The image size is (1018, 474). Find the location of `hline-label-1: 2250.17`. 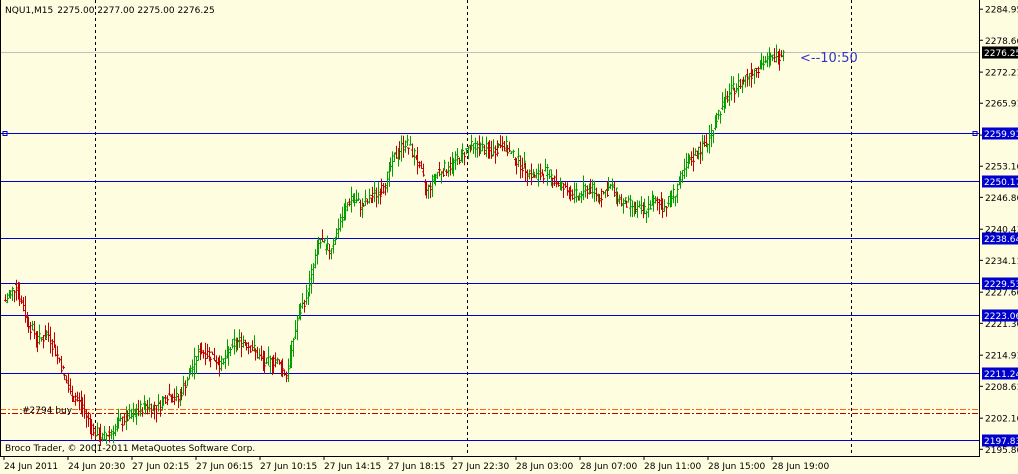

hline-label-1: 2250.17 is located at coordinates (1001, 183).